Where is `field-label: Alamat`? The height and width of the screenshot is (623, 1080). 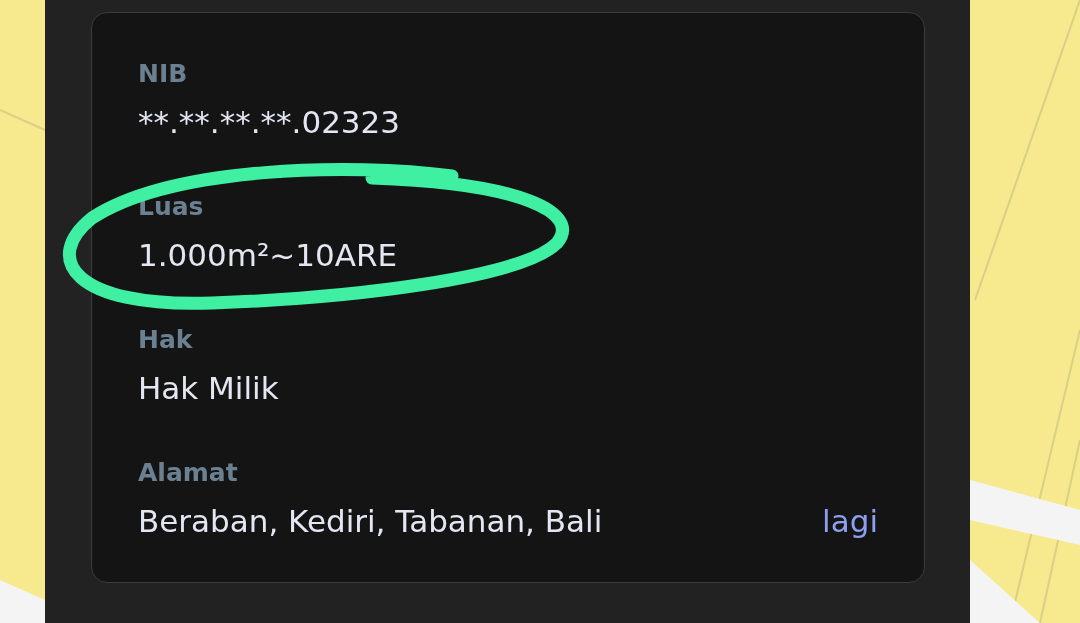
field-label: Alamat is located at coordinates (188, 473).